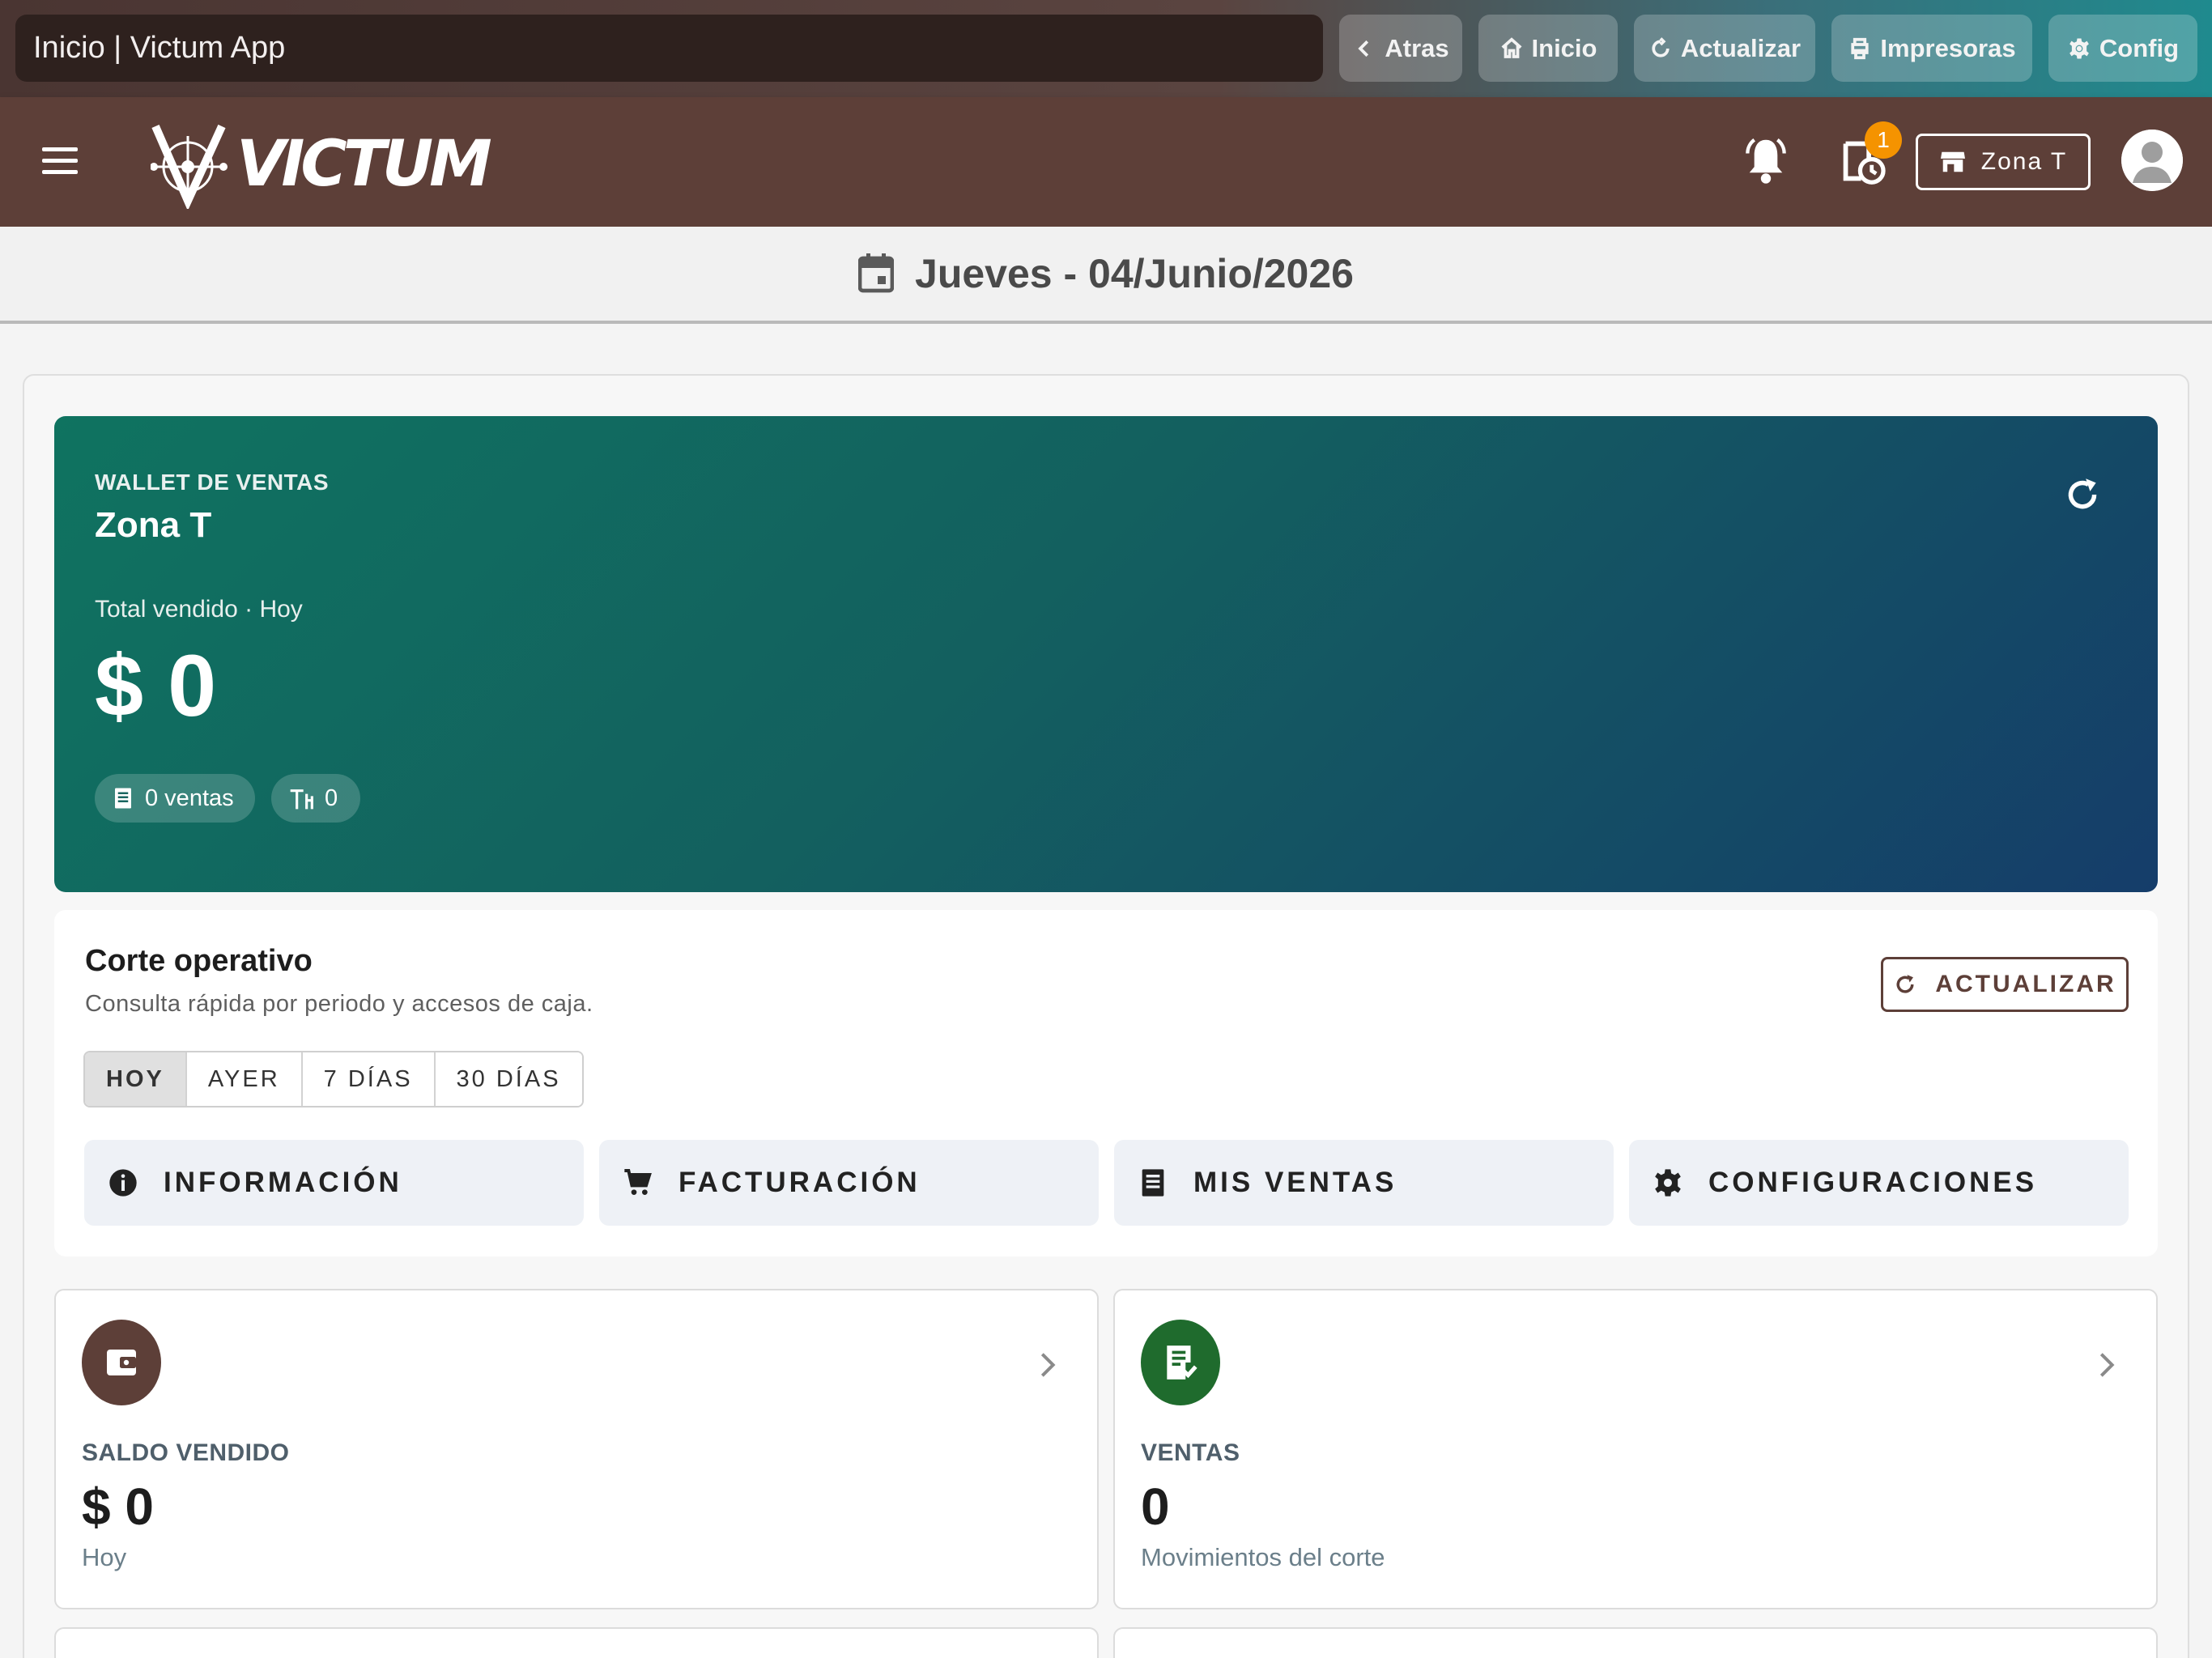 This screenshot has height=1658, width=2212. I want to click on victum-logo: VICTUM, so click(322, 164).